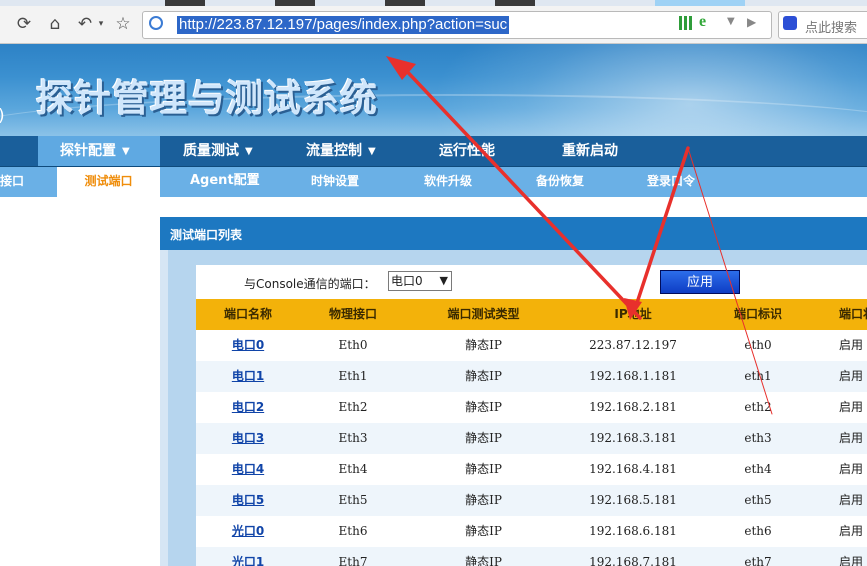  Describe the element at coordinates (2, 116) in the screenshot. I see `header-edge-text: )` at that location.